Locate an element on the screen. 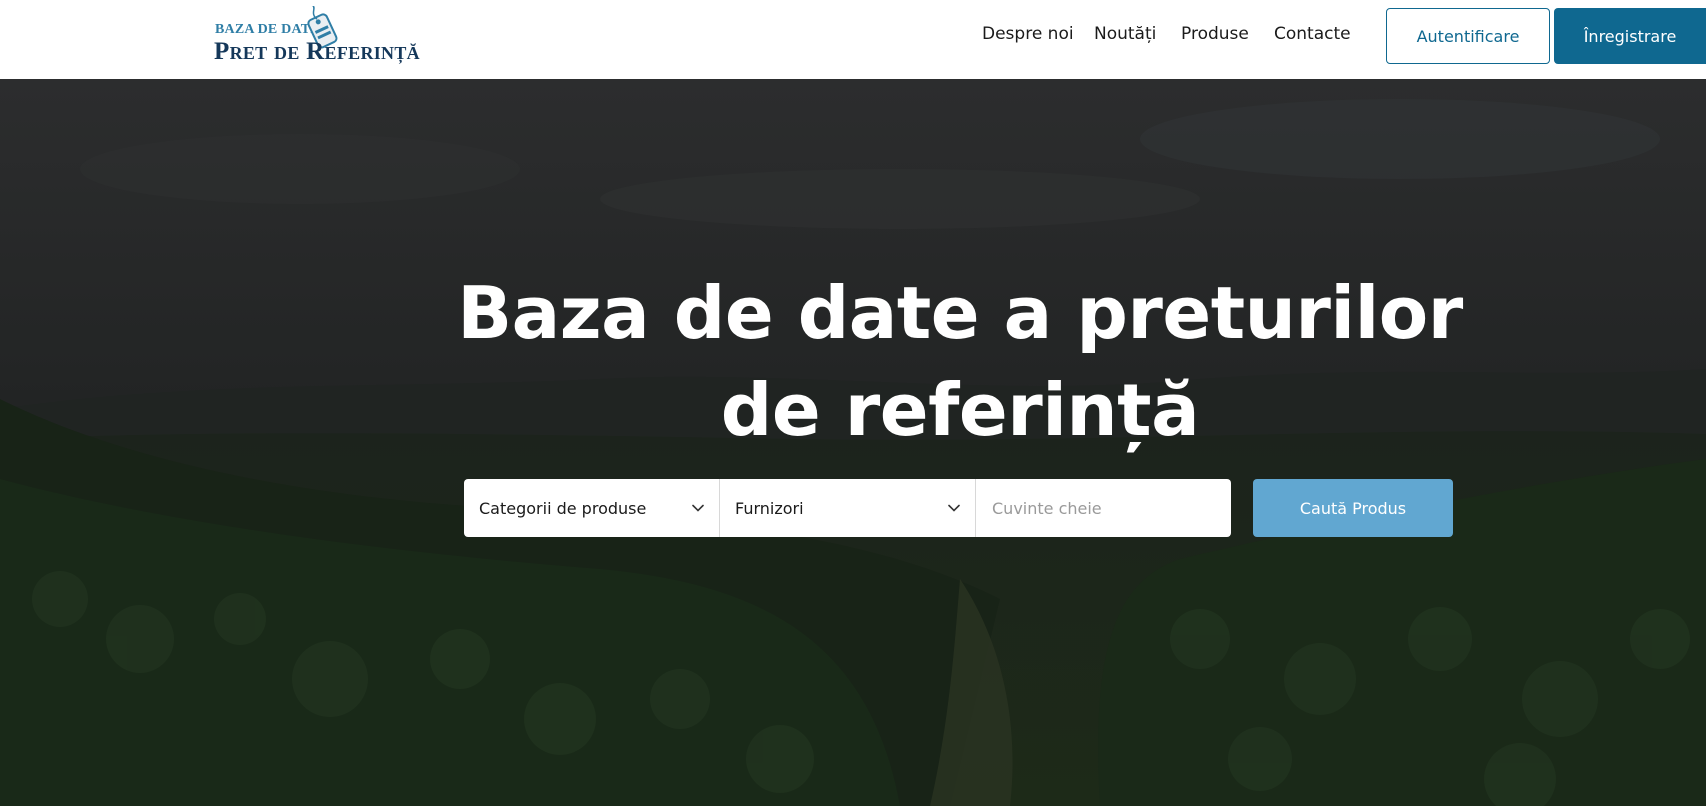 The height and width of the screenshot is (806, 1706). logo-title: Pret de Referință is located at coordinates (317, 51).